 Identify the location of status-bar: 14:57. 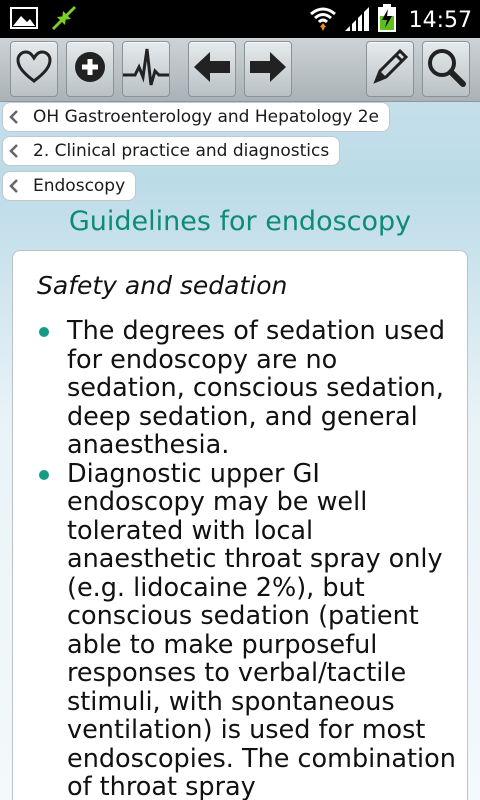
(240, 19).